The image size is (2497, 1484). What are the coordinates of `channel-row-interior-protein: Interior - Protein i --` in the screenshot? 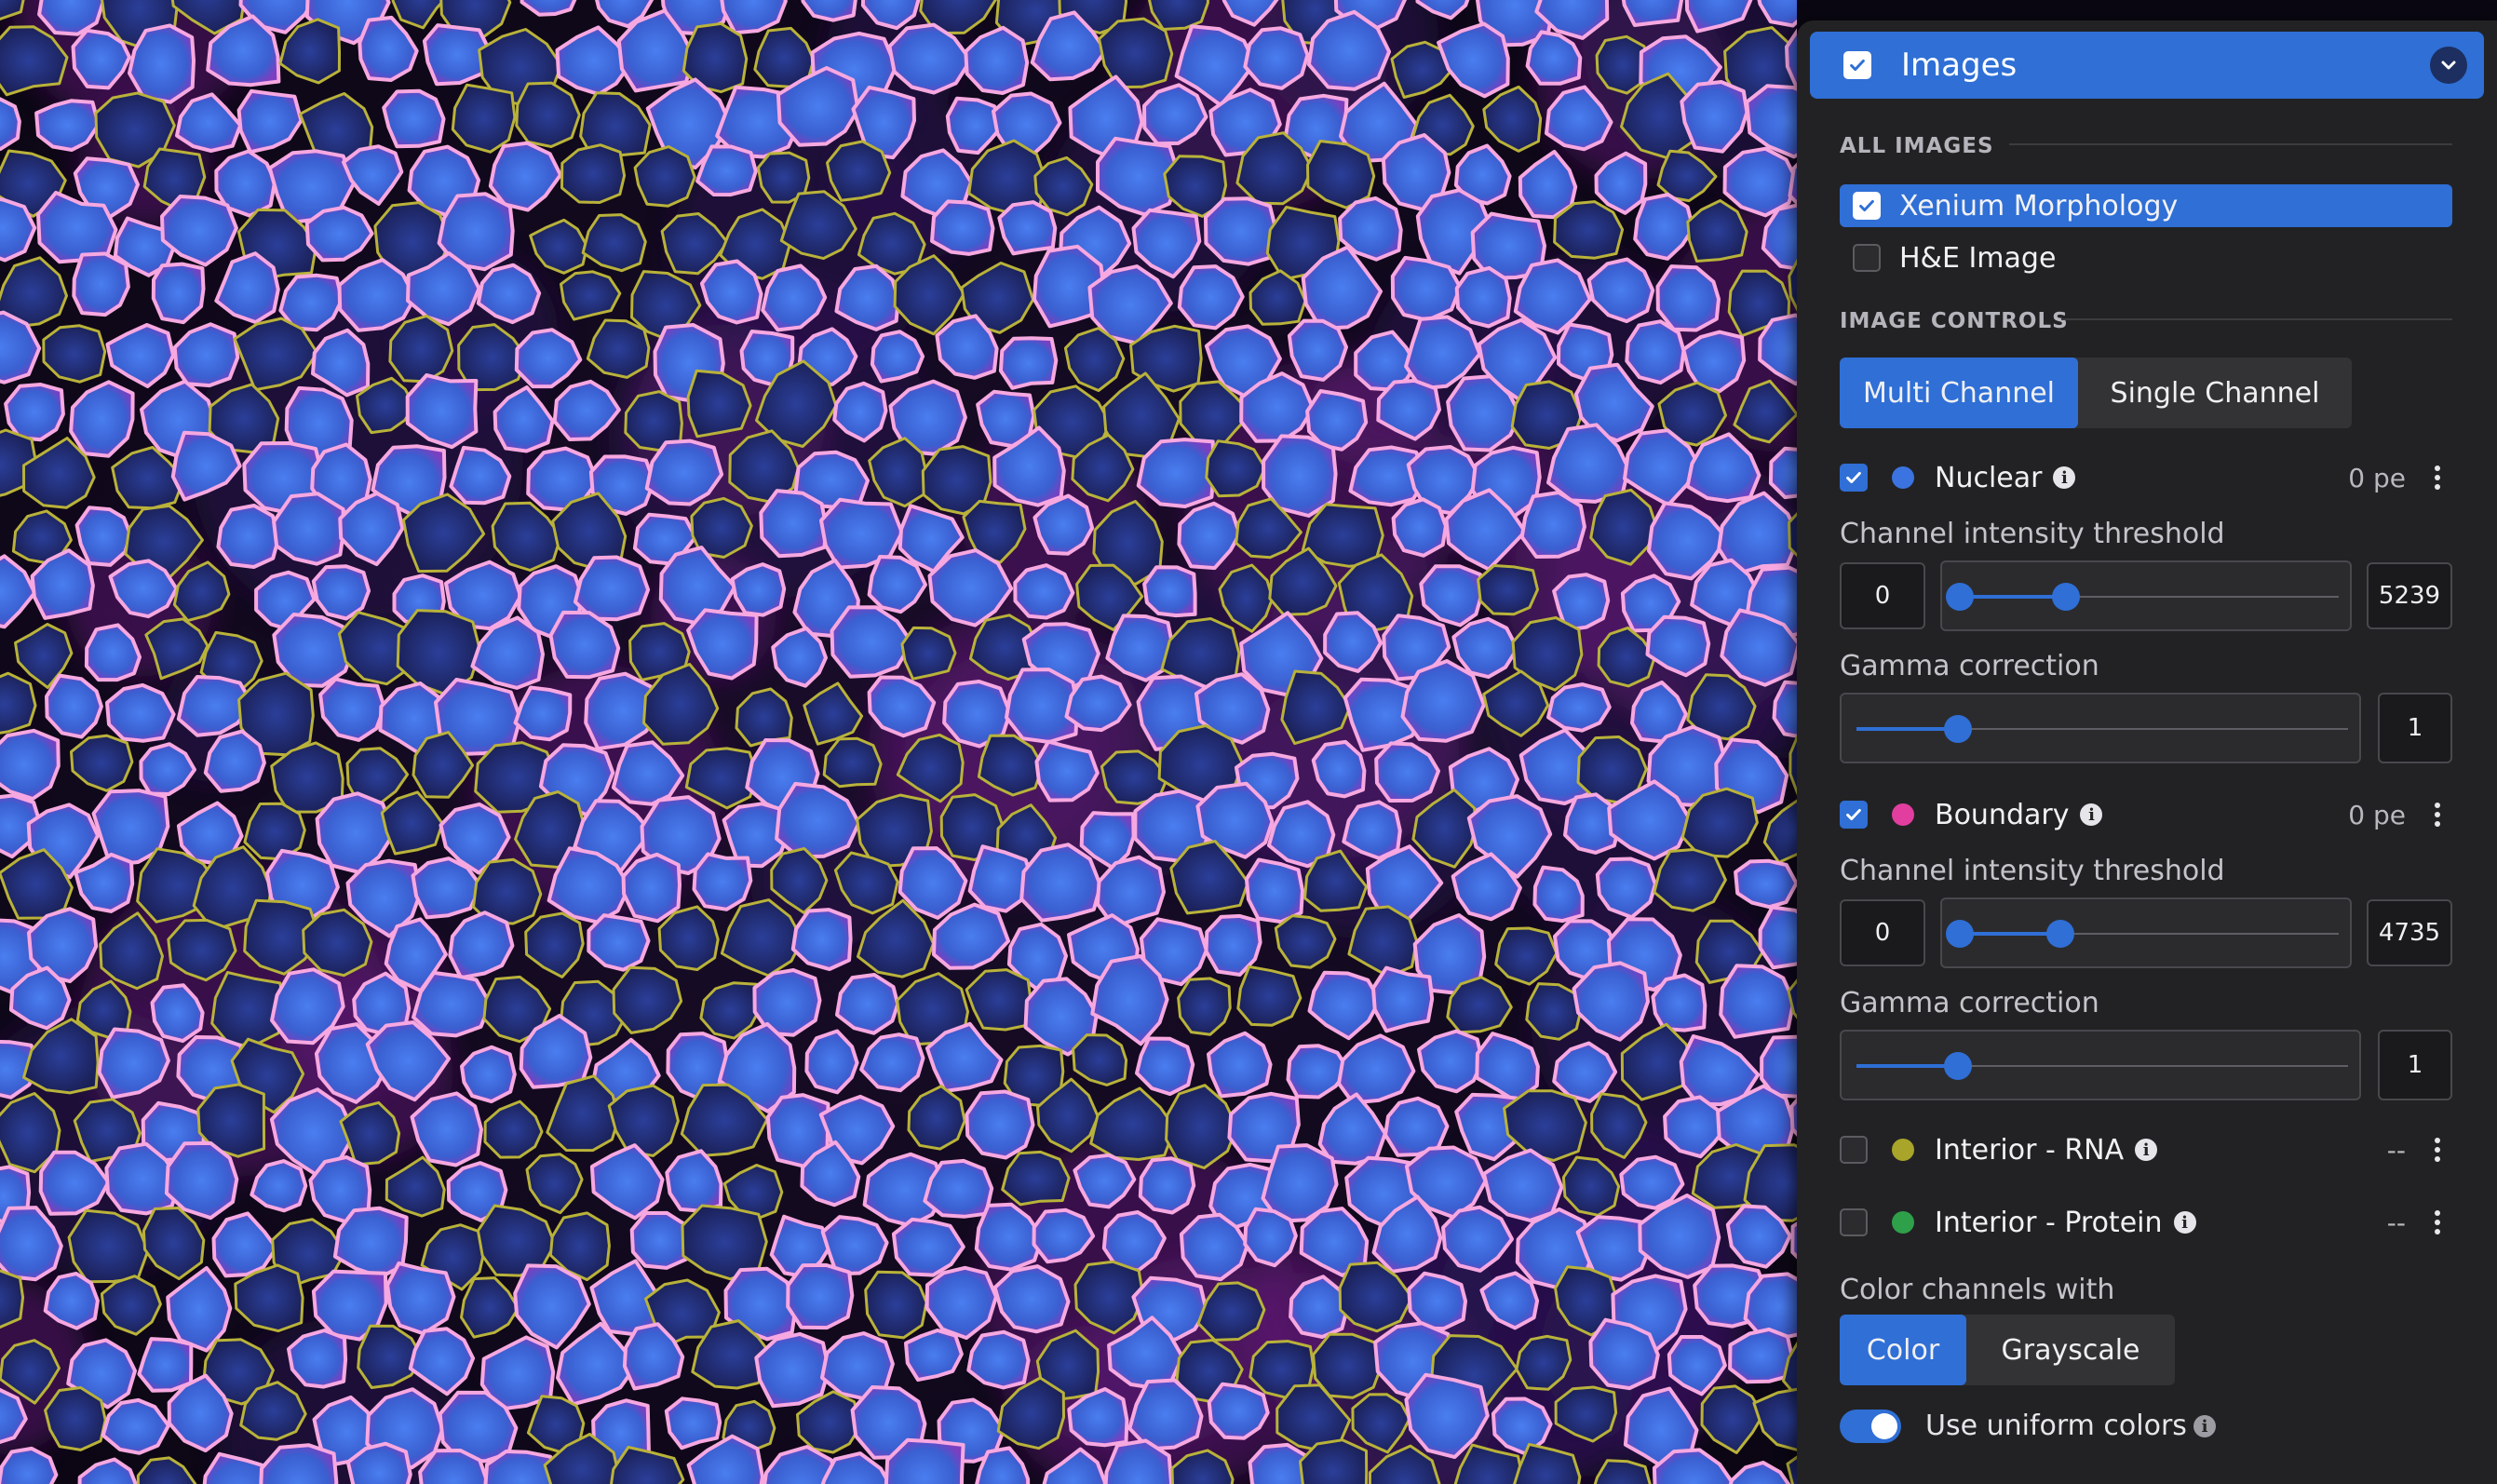 It's located at (2147, 1222).